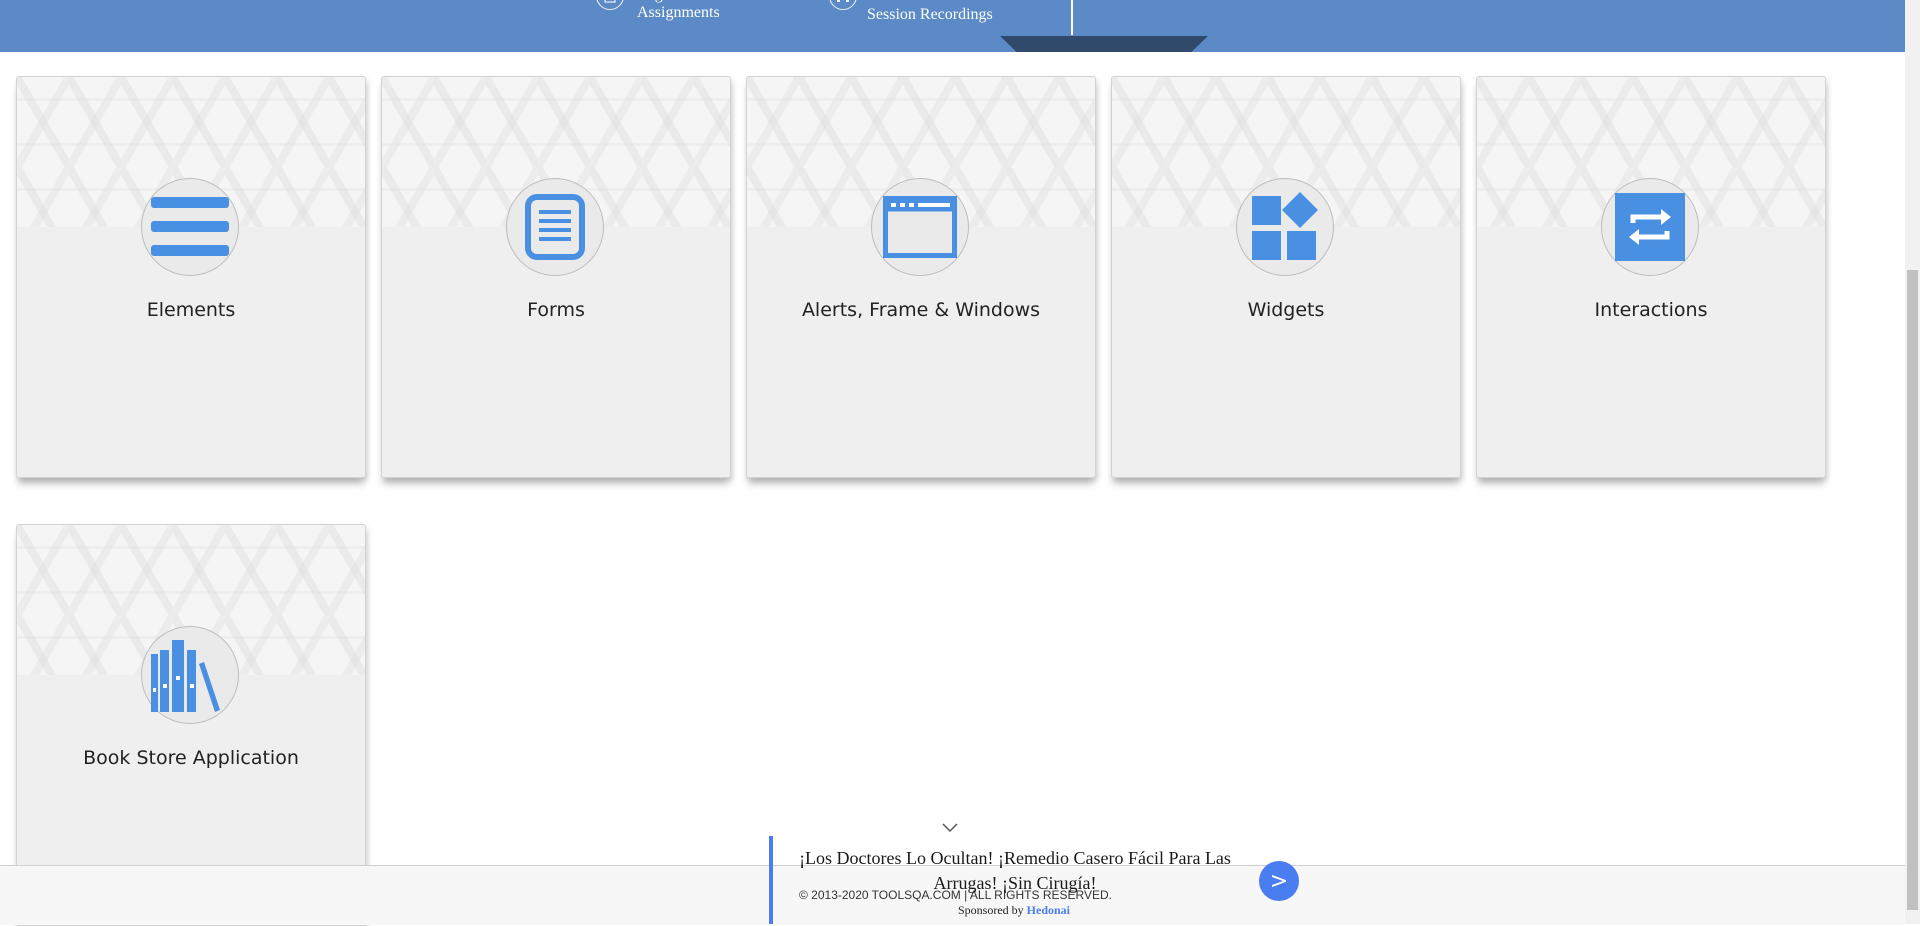 The height and width of the screenshot is (926, 1920). Describe the element at coordinates (610, 5) in the screenshot. I see `document-icon` at that location.